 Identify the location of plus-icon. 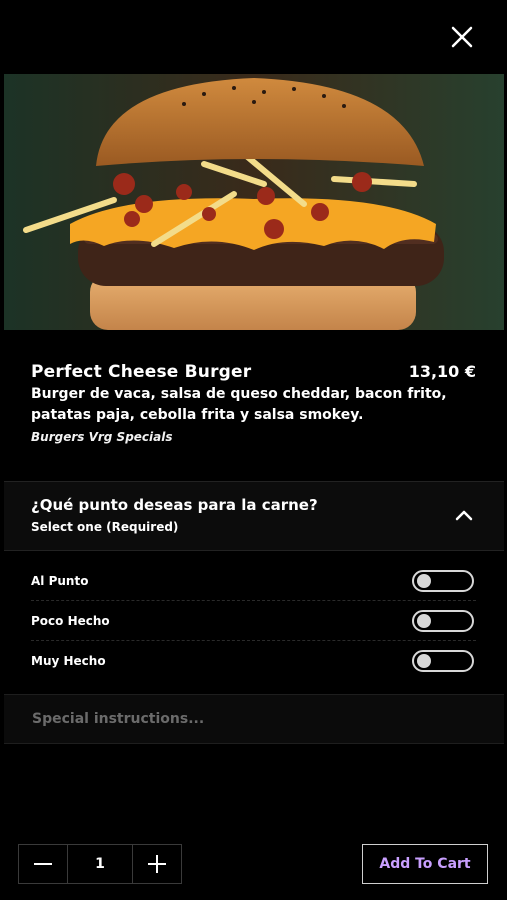
(157, 864).